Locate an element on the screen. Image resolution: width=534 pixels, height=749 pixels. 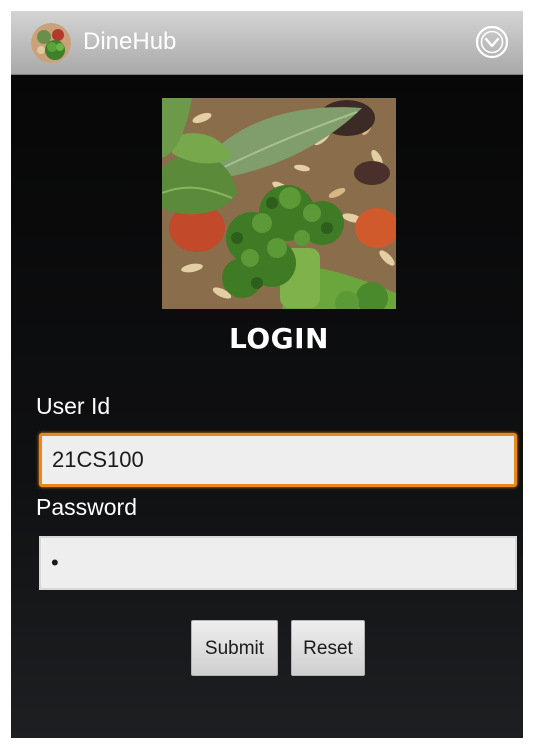
overflow-menu-button is located at coordinates (492, 42).